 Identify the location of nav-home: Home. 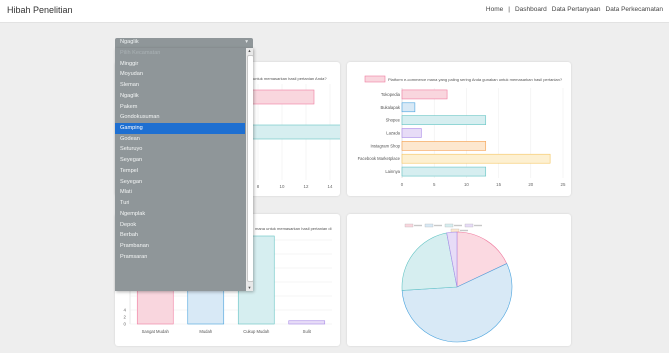
(494, 9).